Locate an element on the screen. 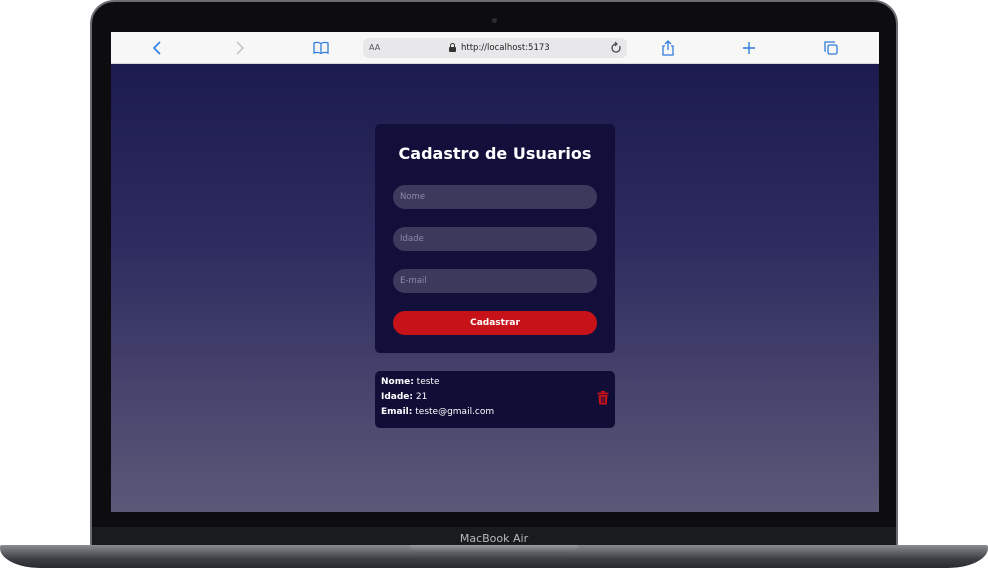  camera is located at coordinates (494, 20).